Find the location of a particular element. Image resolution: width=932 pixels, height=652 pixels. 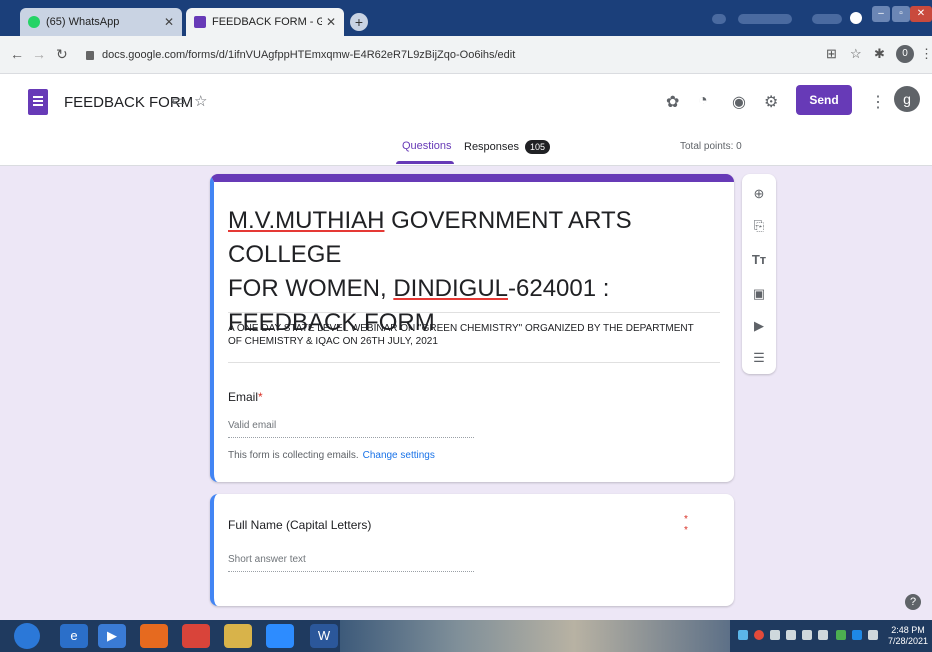

chrome-icon is located at coordinates (196, 636).